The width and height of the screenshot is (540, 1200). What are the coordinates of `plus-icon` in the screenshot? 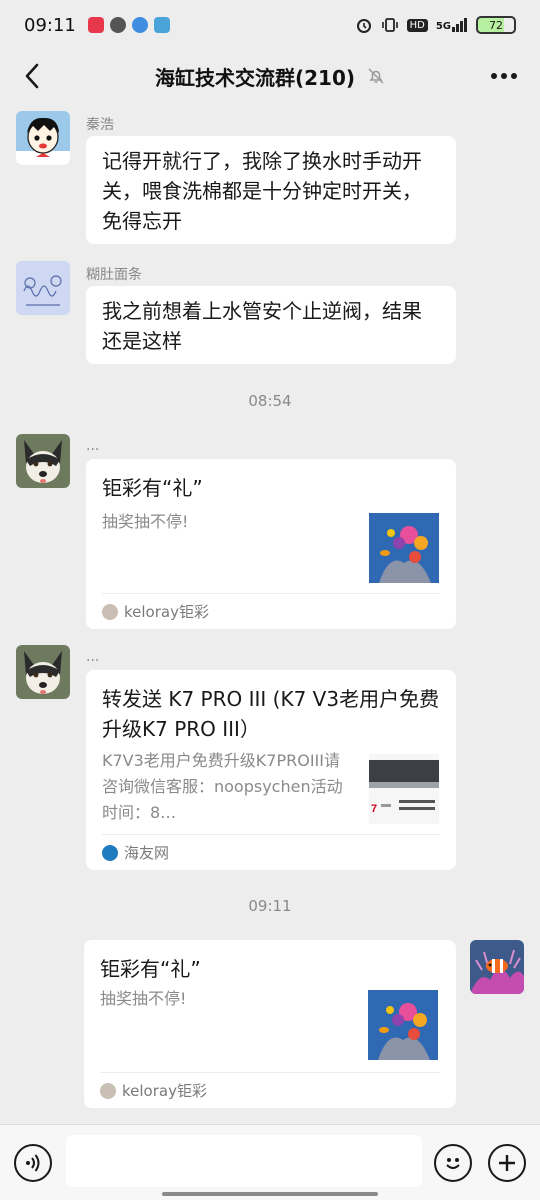 It's located at (507, 1163).